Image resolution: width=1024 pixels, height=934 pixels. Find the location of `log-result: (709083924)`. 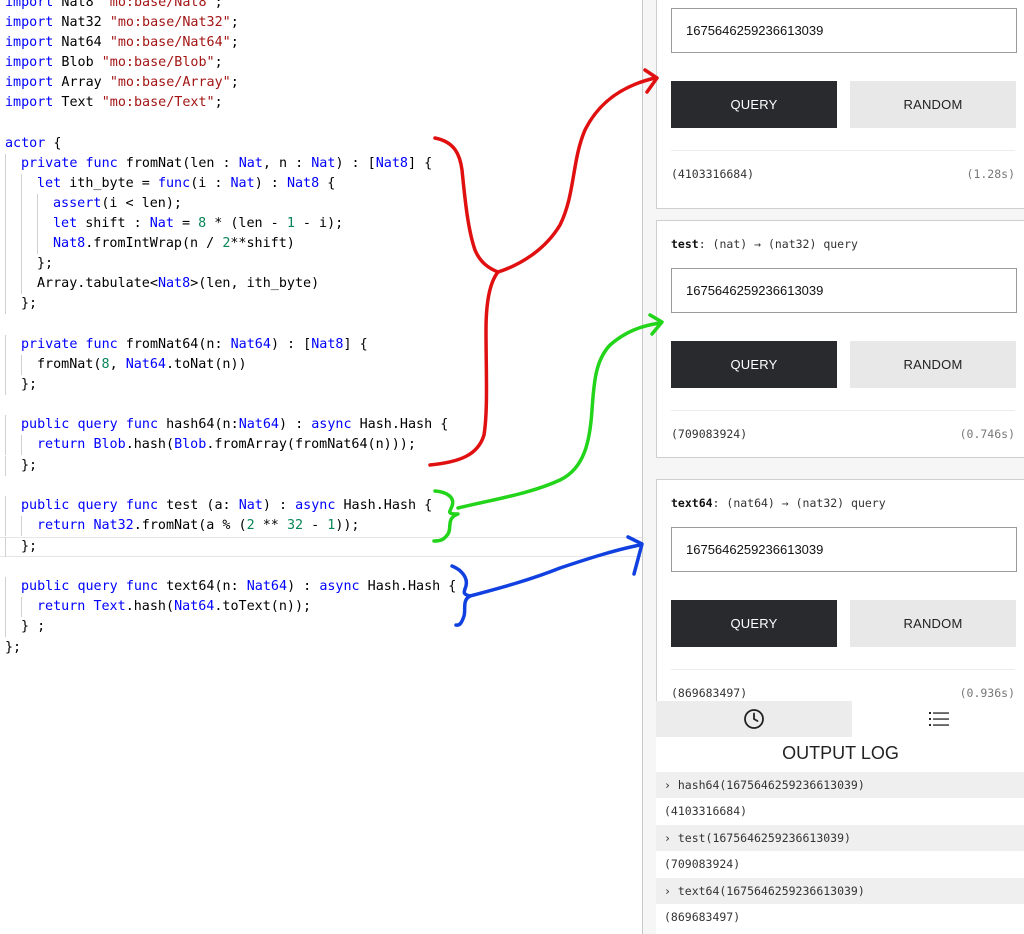

log-result: (709083924) is located at coordinates (702, 864).